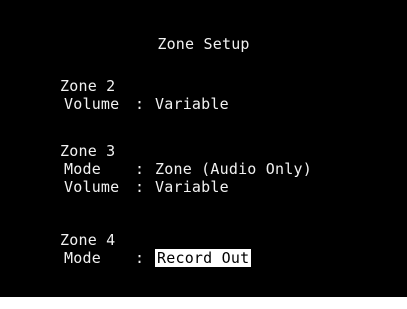 The height and width of the screenshot is (309, 407). I want to click on zone-3-volume-row: Volume : Variable, so click(186, 187).